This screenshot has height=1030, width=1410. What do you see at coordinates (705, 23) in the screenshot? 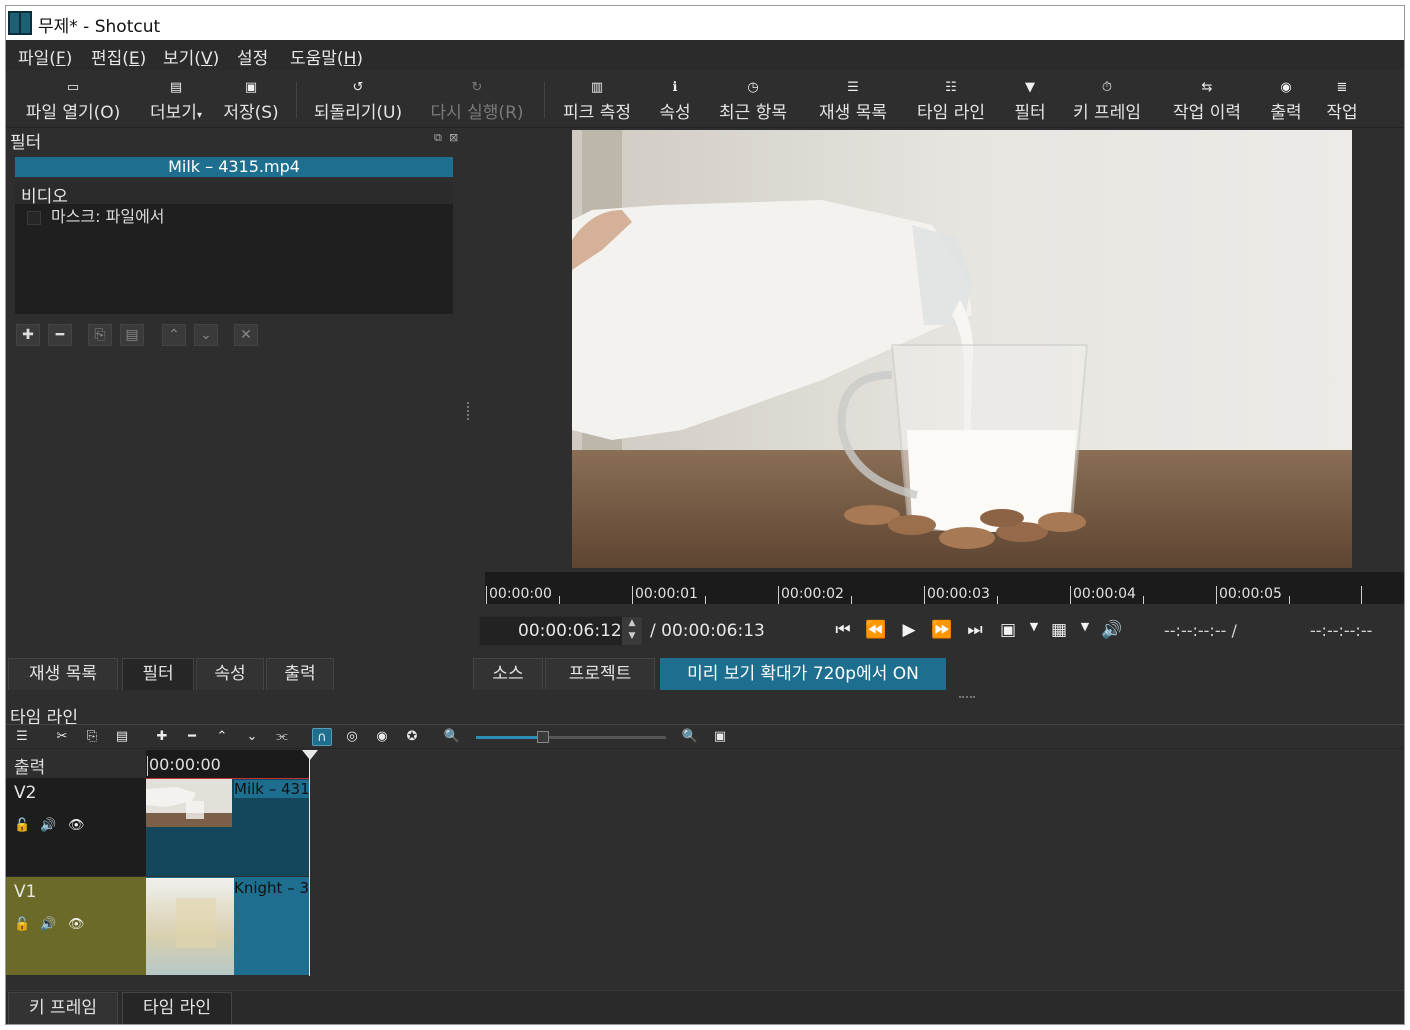
I see `title-bar: 무제* - Shotcut` at bounding box center [705, 23].